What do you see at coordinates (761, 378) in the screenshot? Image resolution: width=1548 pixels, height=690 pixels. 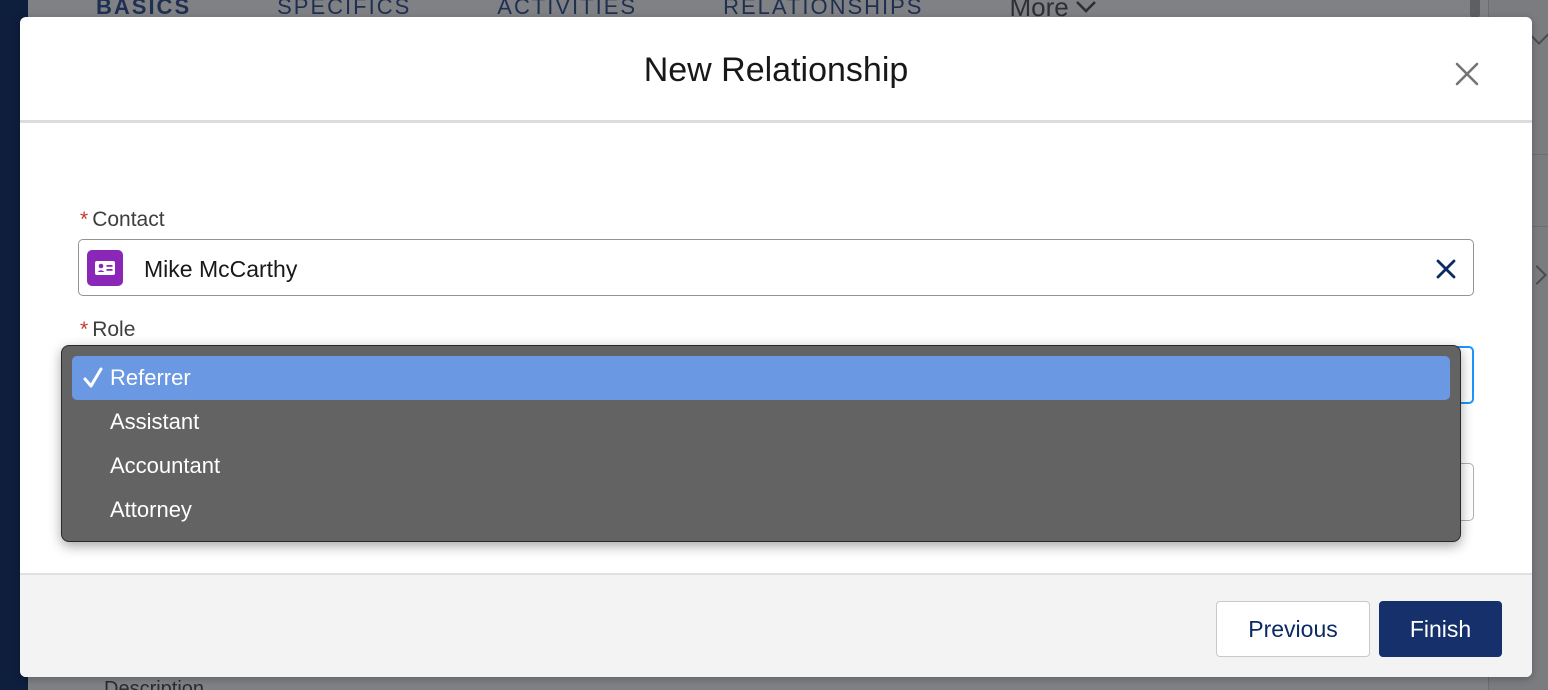 I see `role-option-referrer: Referrer` at bounding box center [761, 378].